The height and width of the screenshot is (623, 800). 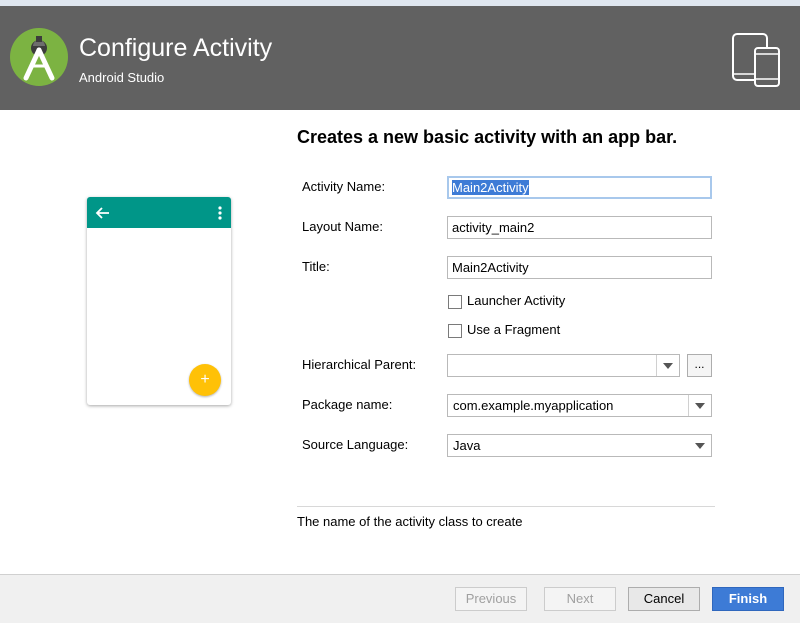 I want to click on cancel-button: Cancel, so click(x=664, y=599).